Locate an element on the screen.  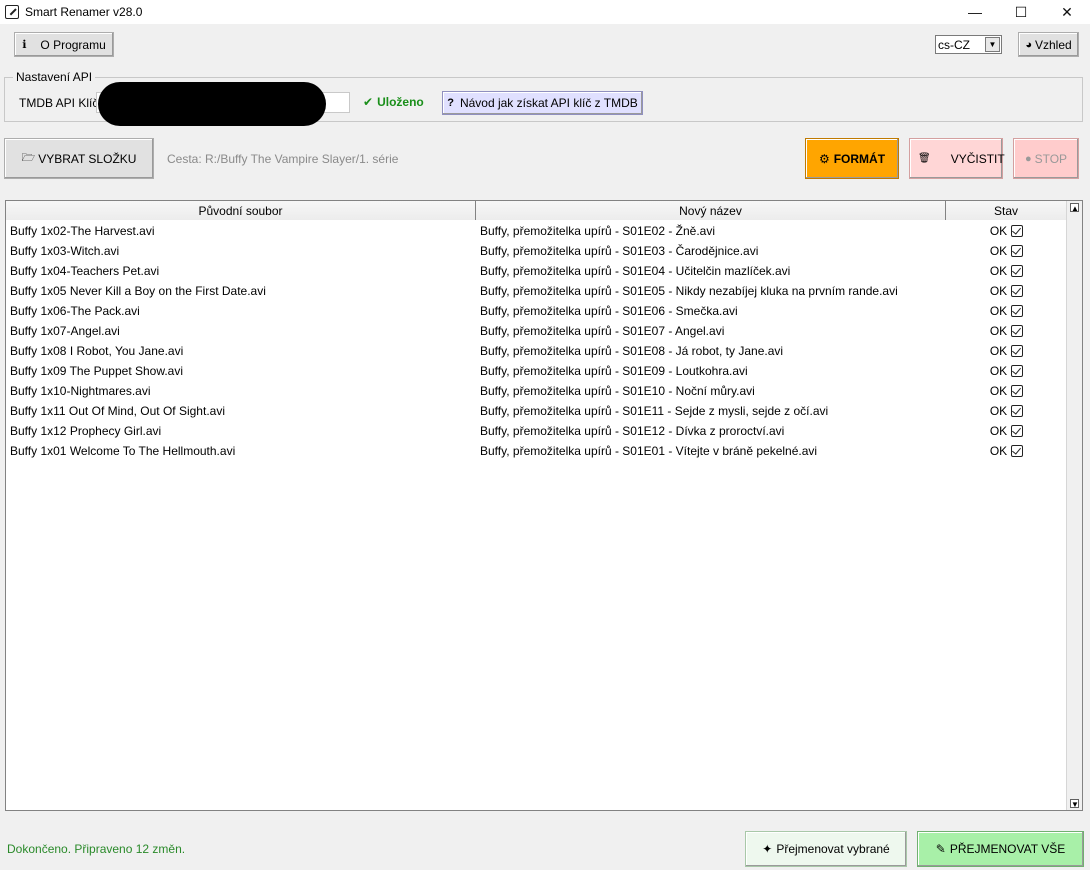
original-filename-cell: Buffy 1x03-Witch.avi is located at coordinates (65, 251).